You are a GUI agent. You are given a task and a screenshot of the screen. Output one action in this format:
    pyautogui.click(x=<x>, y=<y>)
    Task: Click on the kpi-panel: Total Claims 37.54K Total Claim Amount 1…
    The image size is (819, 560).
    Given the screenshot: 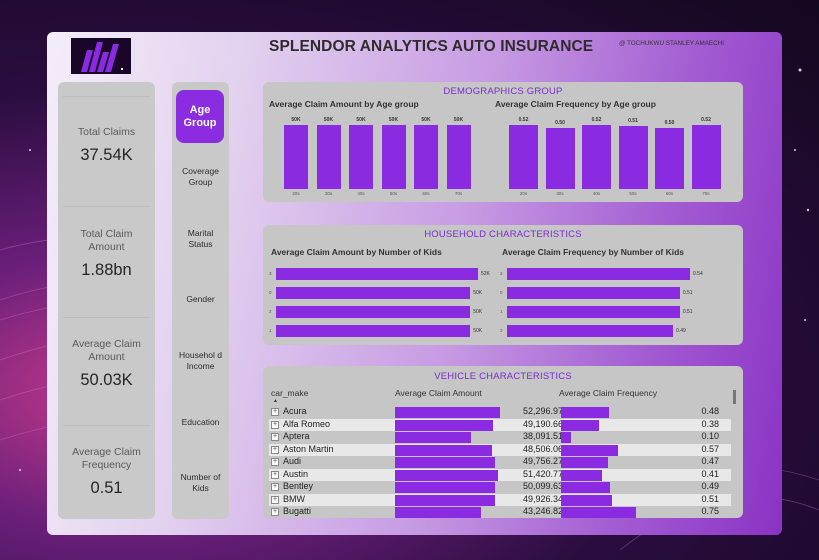 What is the action you would take?
    pyautogui.click(x=106, y=300)
    